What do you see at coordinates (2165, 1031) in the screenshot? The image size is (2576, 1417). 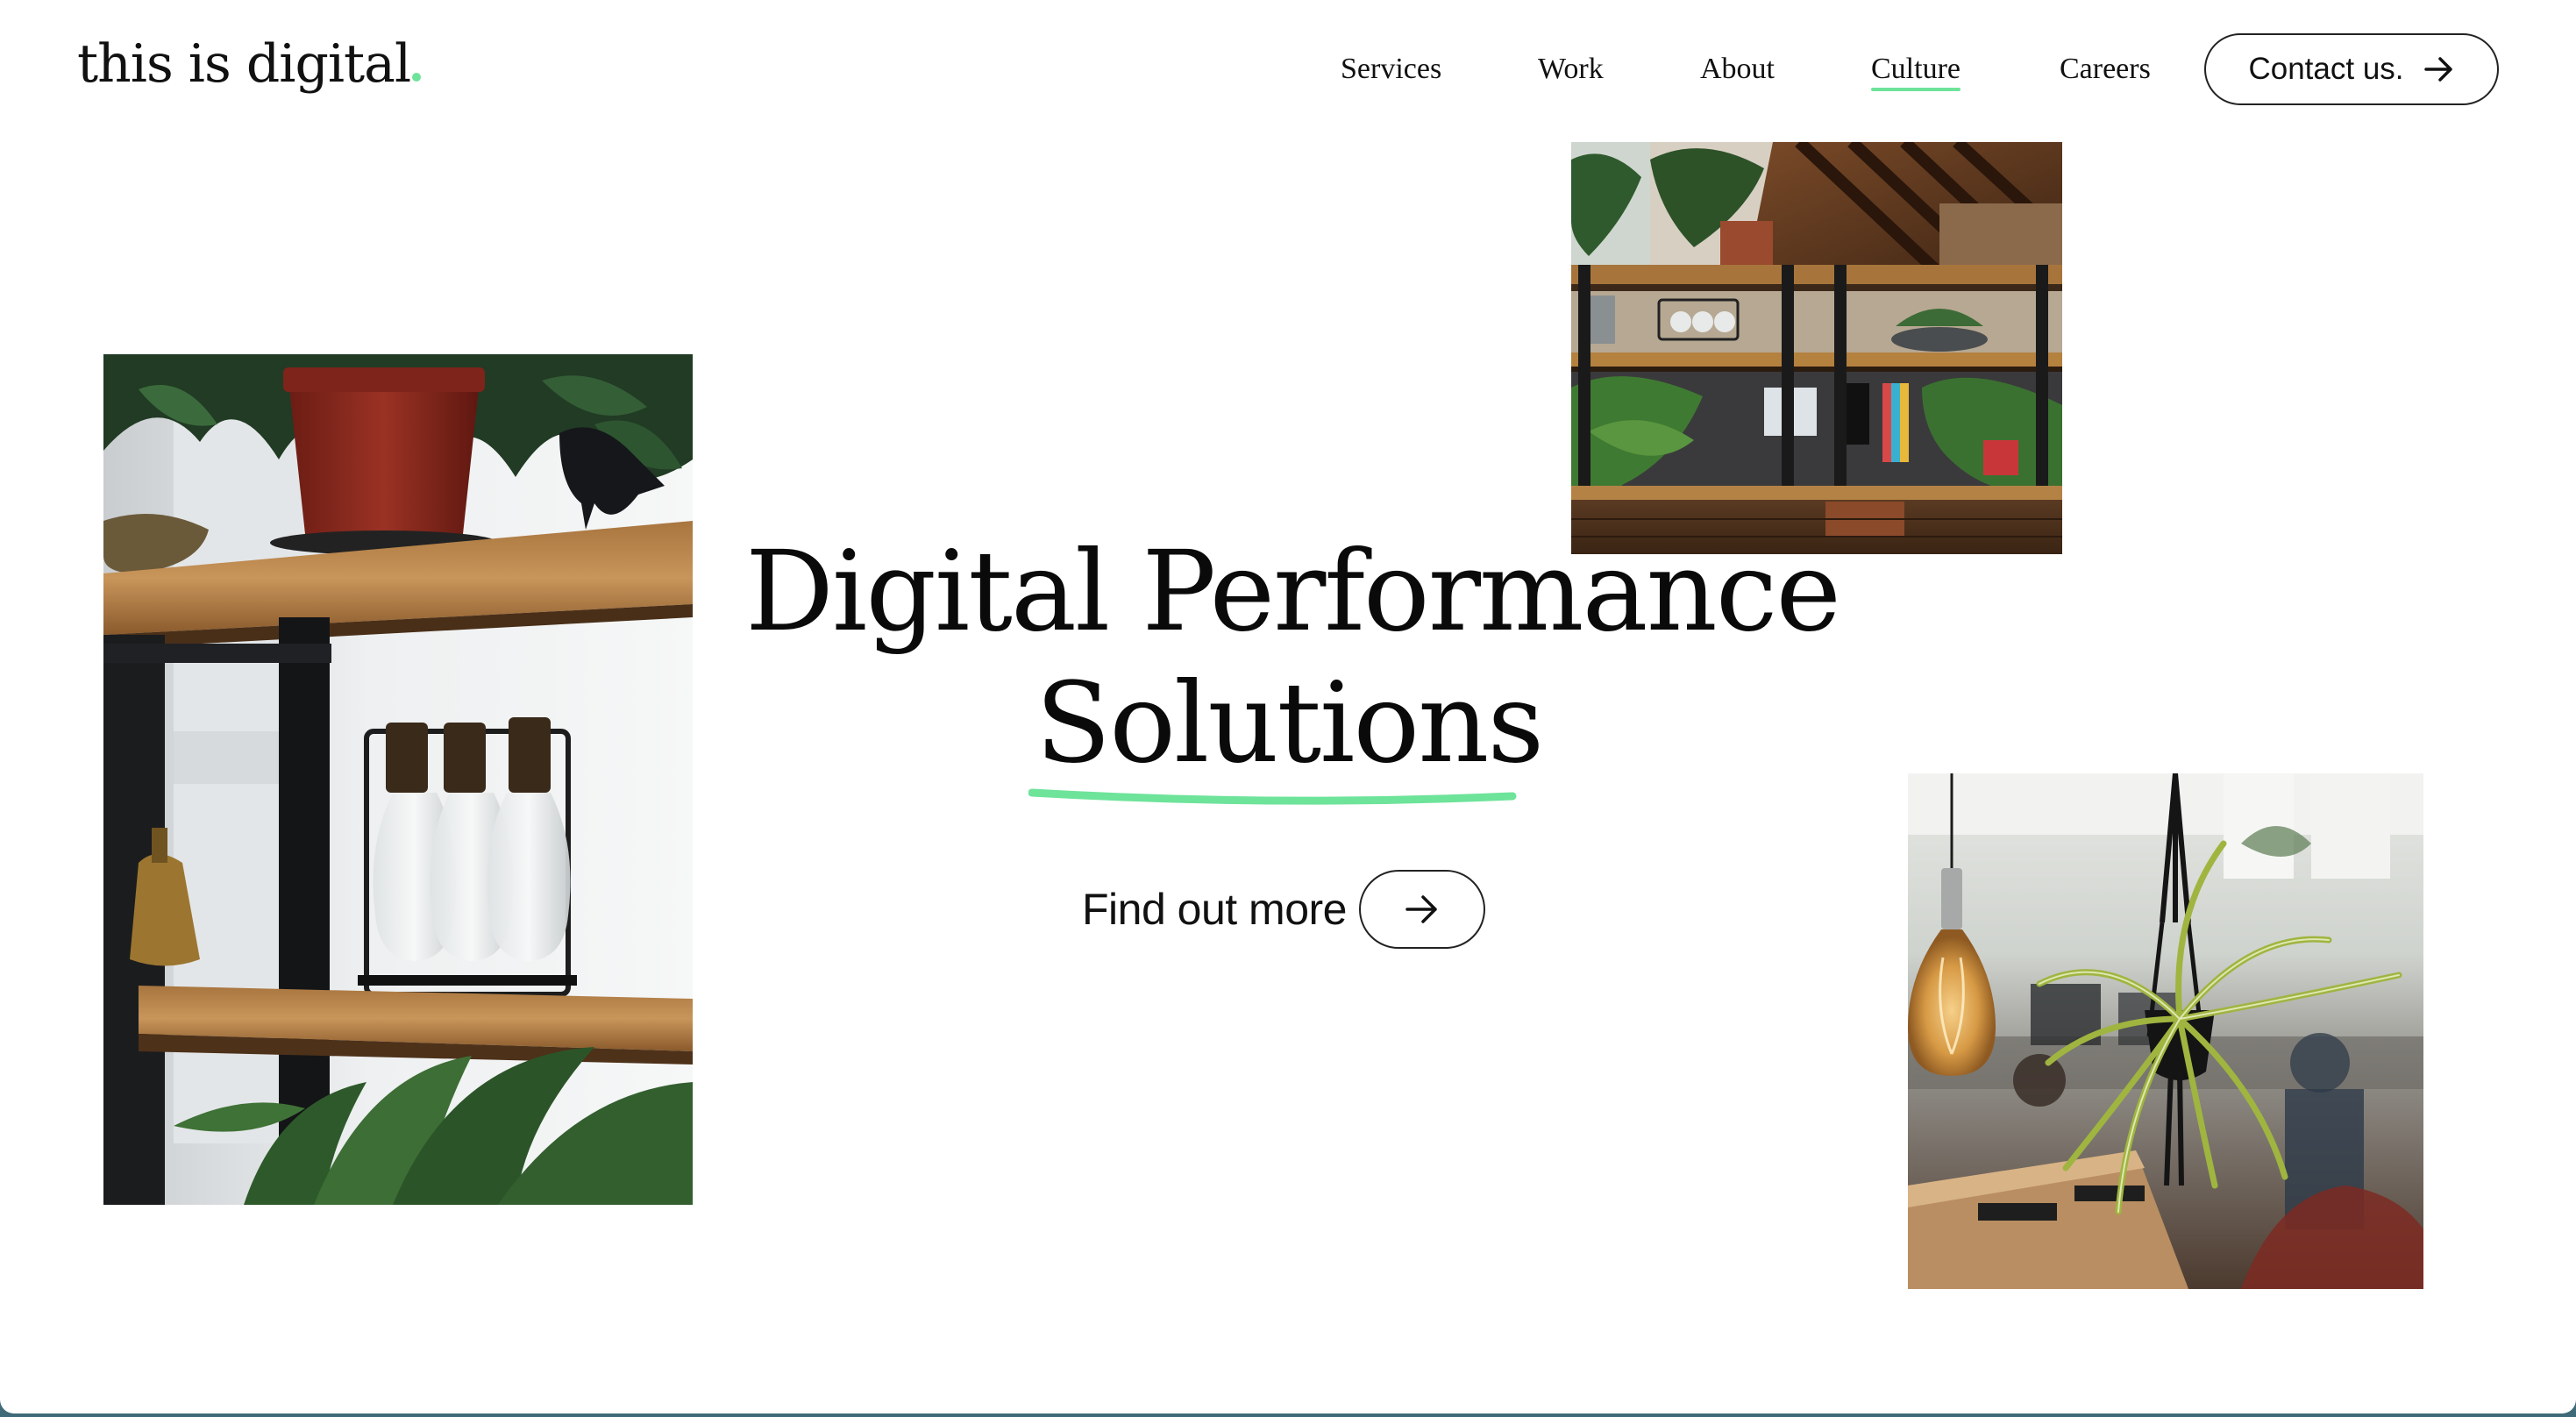 I see `hanging-plant-photo` at bounding box center [2165, 1031].